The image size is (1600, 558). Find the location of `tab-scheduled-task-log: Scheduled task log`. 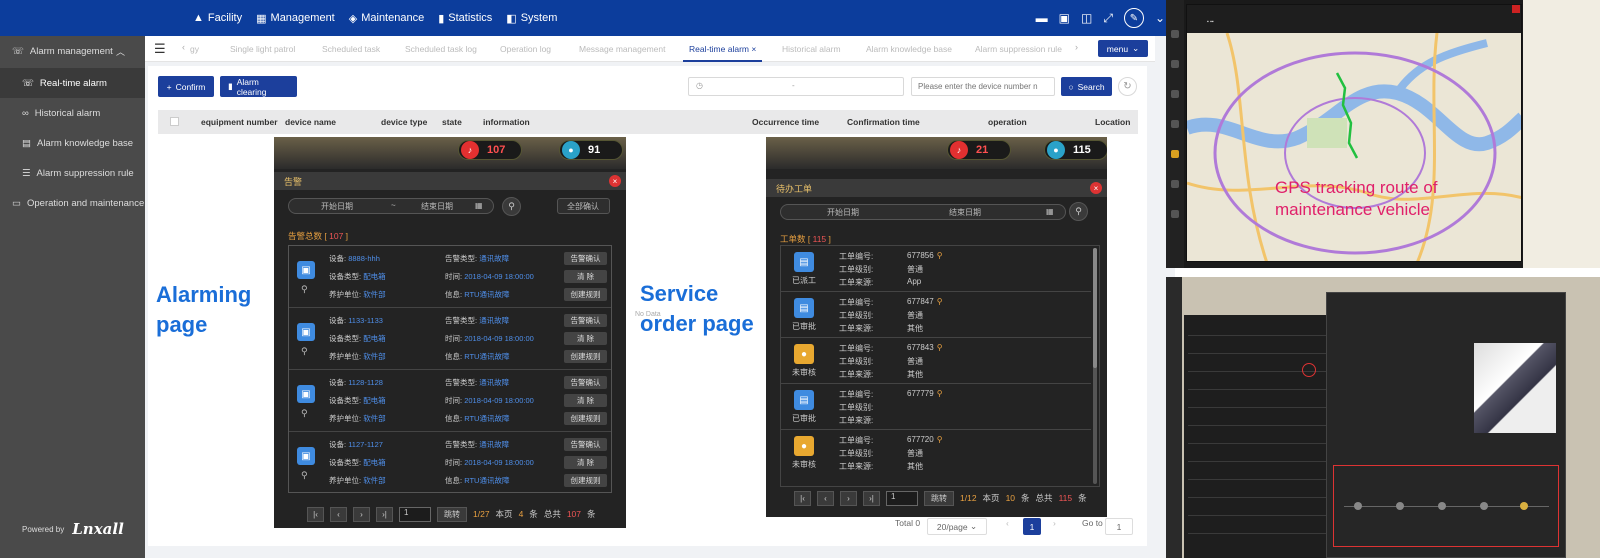

tab-scheduled-task-log: Scheduled task log is located at coordinates (441, 49).